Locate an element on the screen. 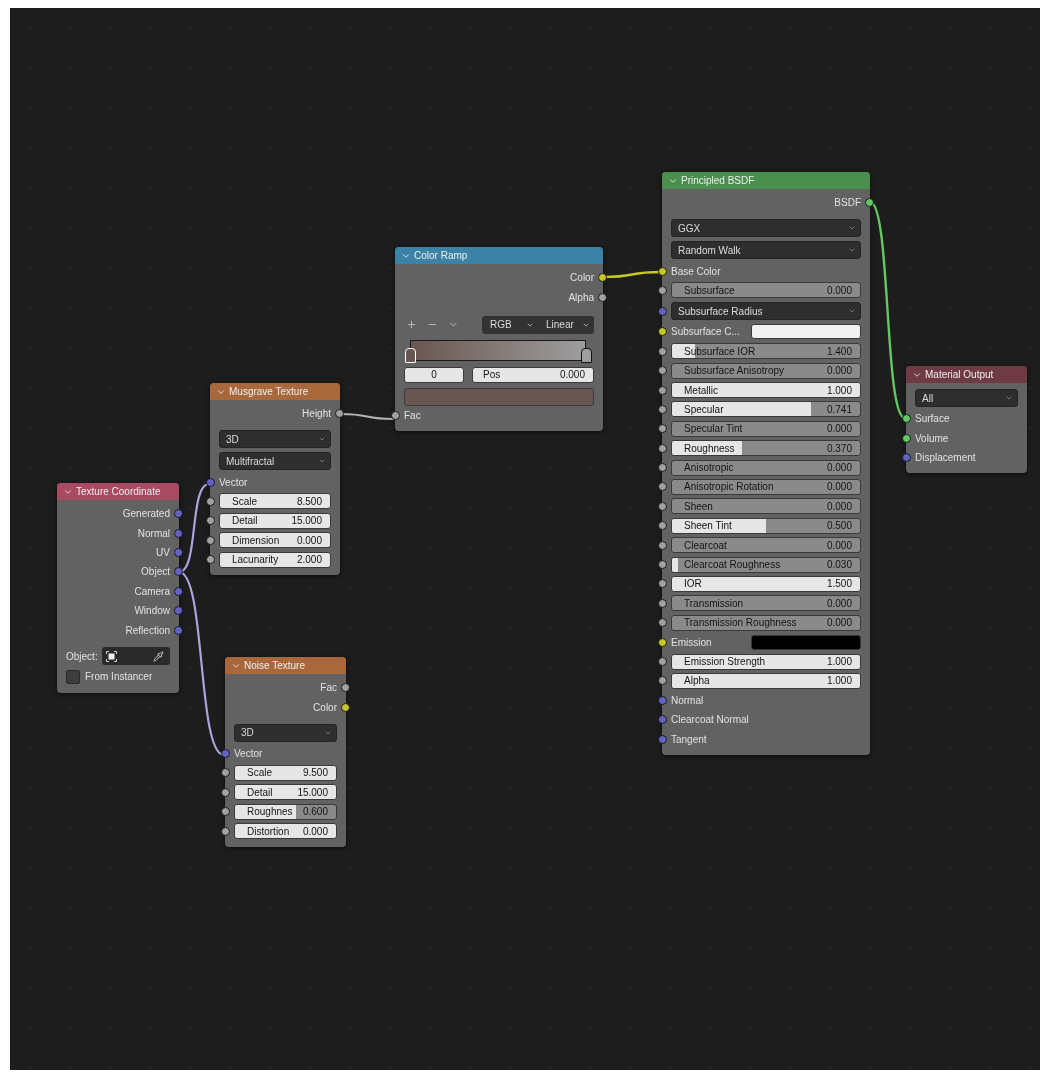  node-header: Noise Texture is located at coordinates (285, 665).